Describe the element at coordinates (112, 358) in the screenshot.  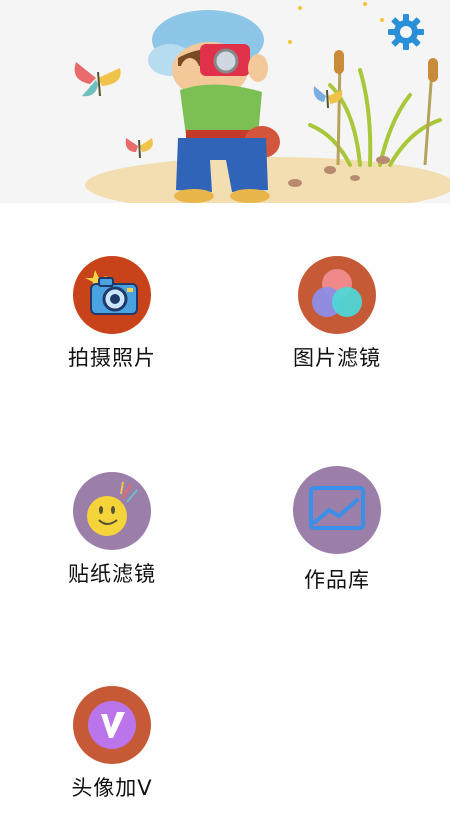
I see `take-photo-label: 拍摄照片` at that location.